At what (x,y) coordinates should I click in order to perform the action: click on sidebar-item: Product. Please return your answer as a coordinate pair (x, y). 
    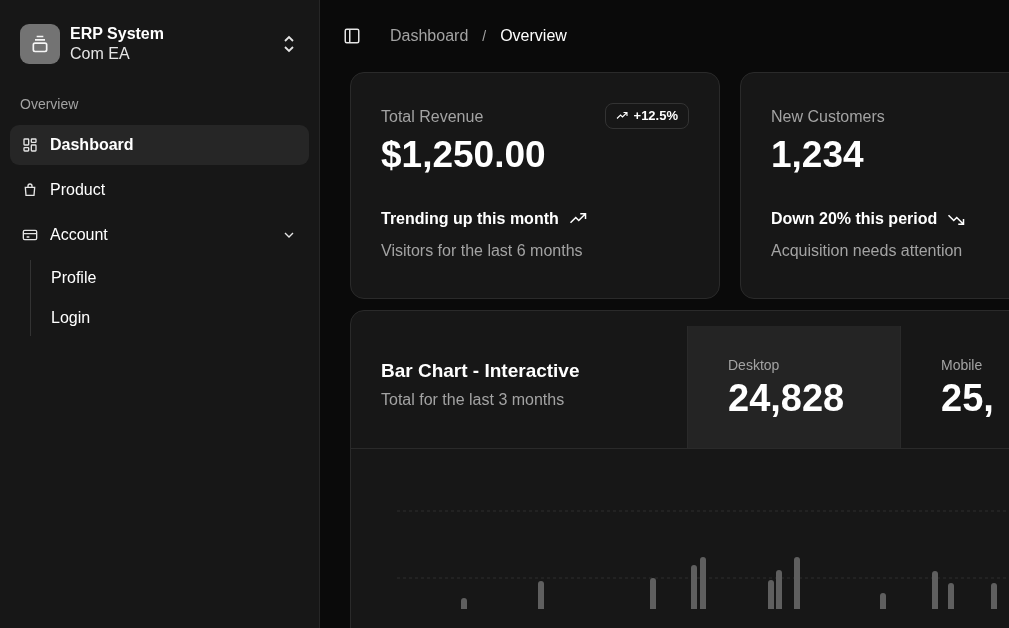
    Looking at the image, I should click on (159, 190).